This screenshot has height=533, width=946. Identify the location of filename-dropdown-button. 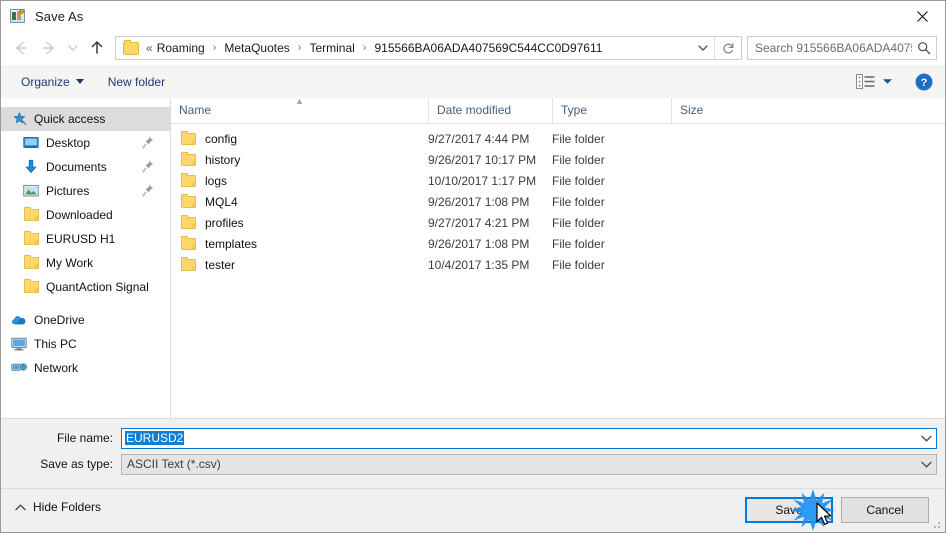
(926, 438).